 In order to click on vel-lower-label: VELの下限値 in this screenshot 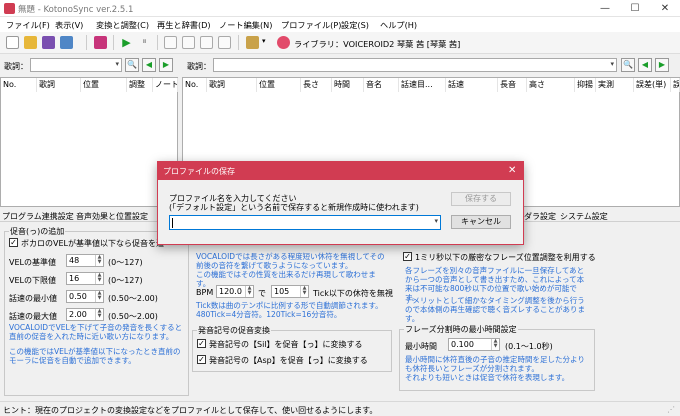, I will do `click(32, 280)`.